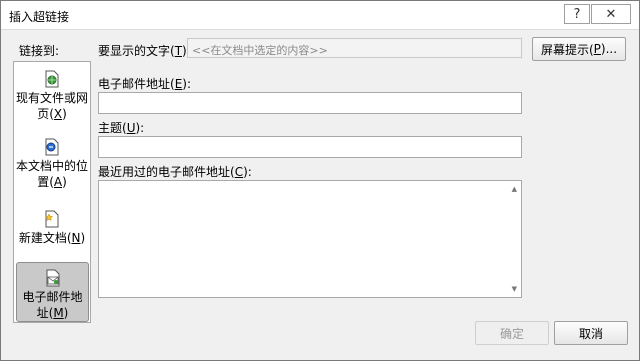  I want to click on display-text-placeholder: <<在文档中选定的内容>>, so click(260, 50).